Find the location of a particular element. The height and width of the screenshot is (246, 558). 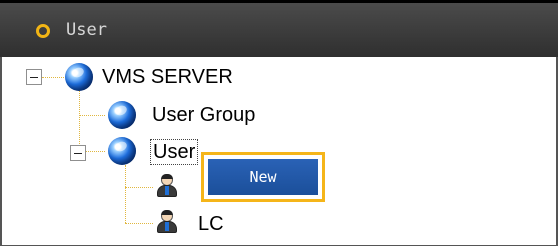

tree-node-vms-server: VMS SERVER is located at coordinates (167, 77).